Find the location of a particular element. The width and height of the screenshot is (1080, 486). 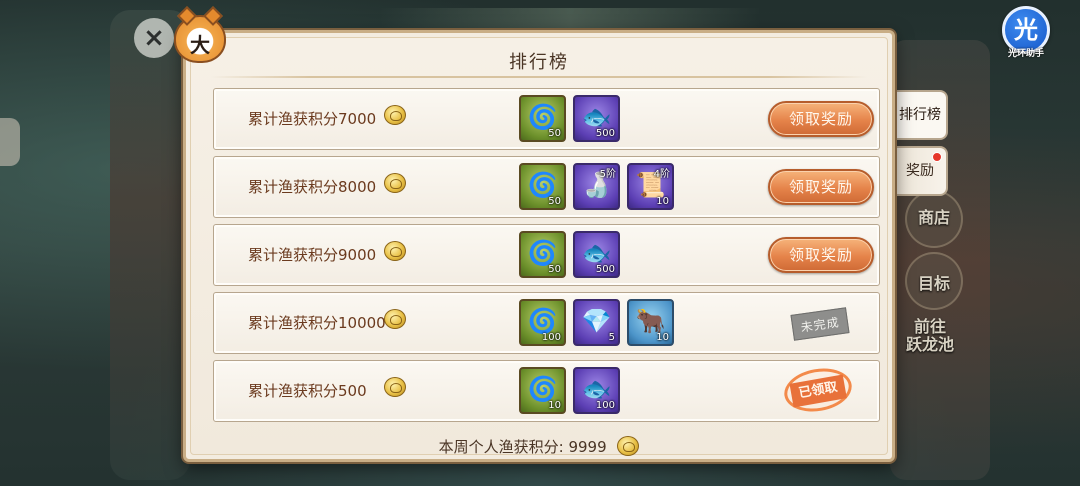

bait-bottle-icon: 🍶 5阶 is located at coordinates (596, 186).